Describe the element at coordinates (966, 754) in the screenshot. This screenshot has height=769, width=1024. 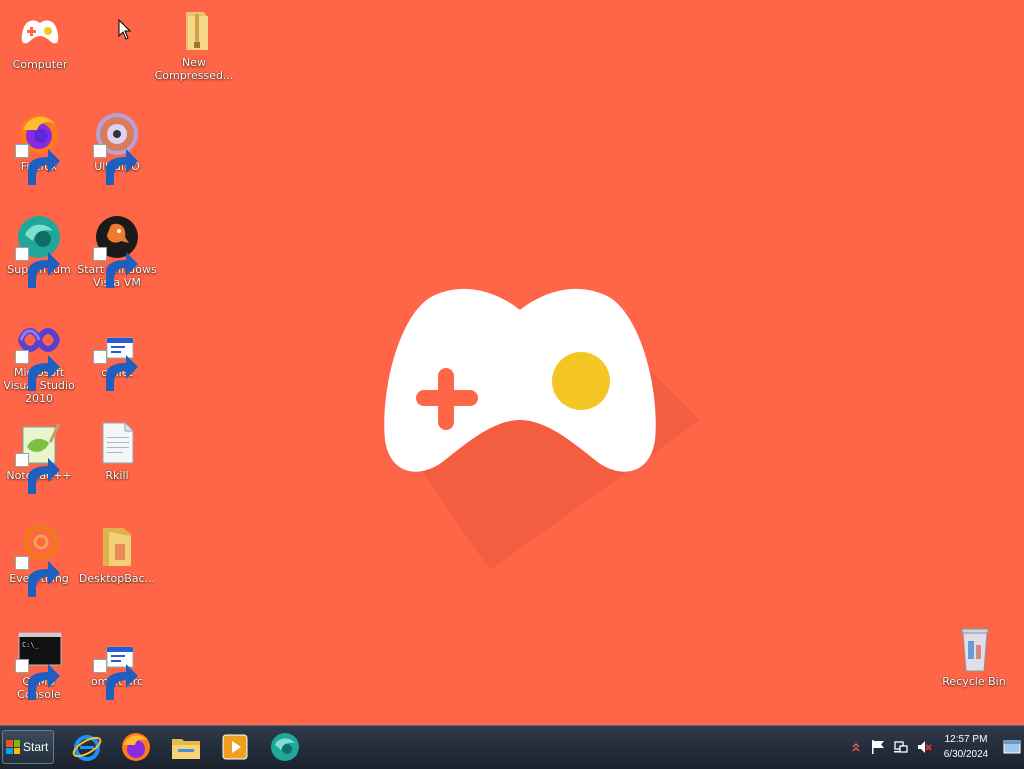
I see `clock-date: 6/30/2024` at that location.